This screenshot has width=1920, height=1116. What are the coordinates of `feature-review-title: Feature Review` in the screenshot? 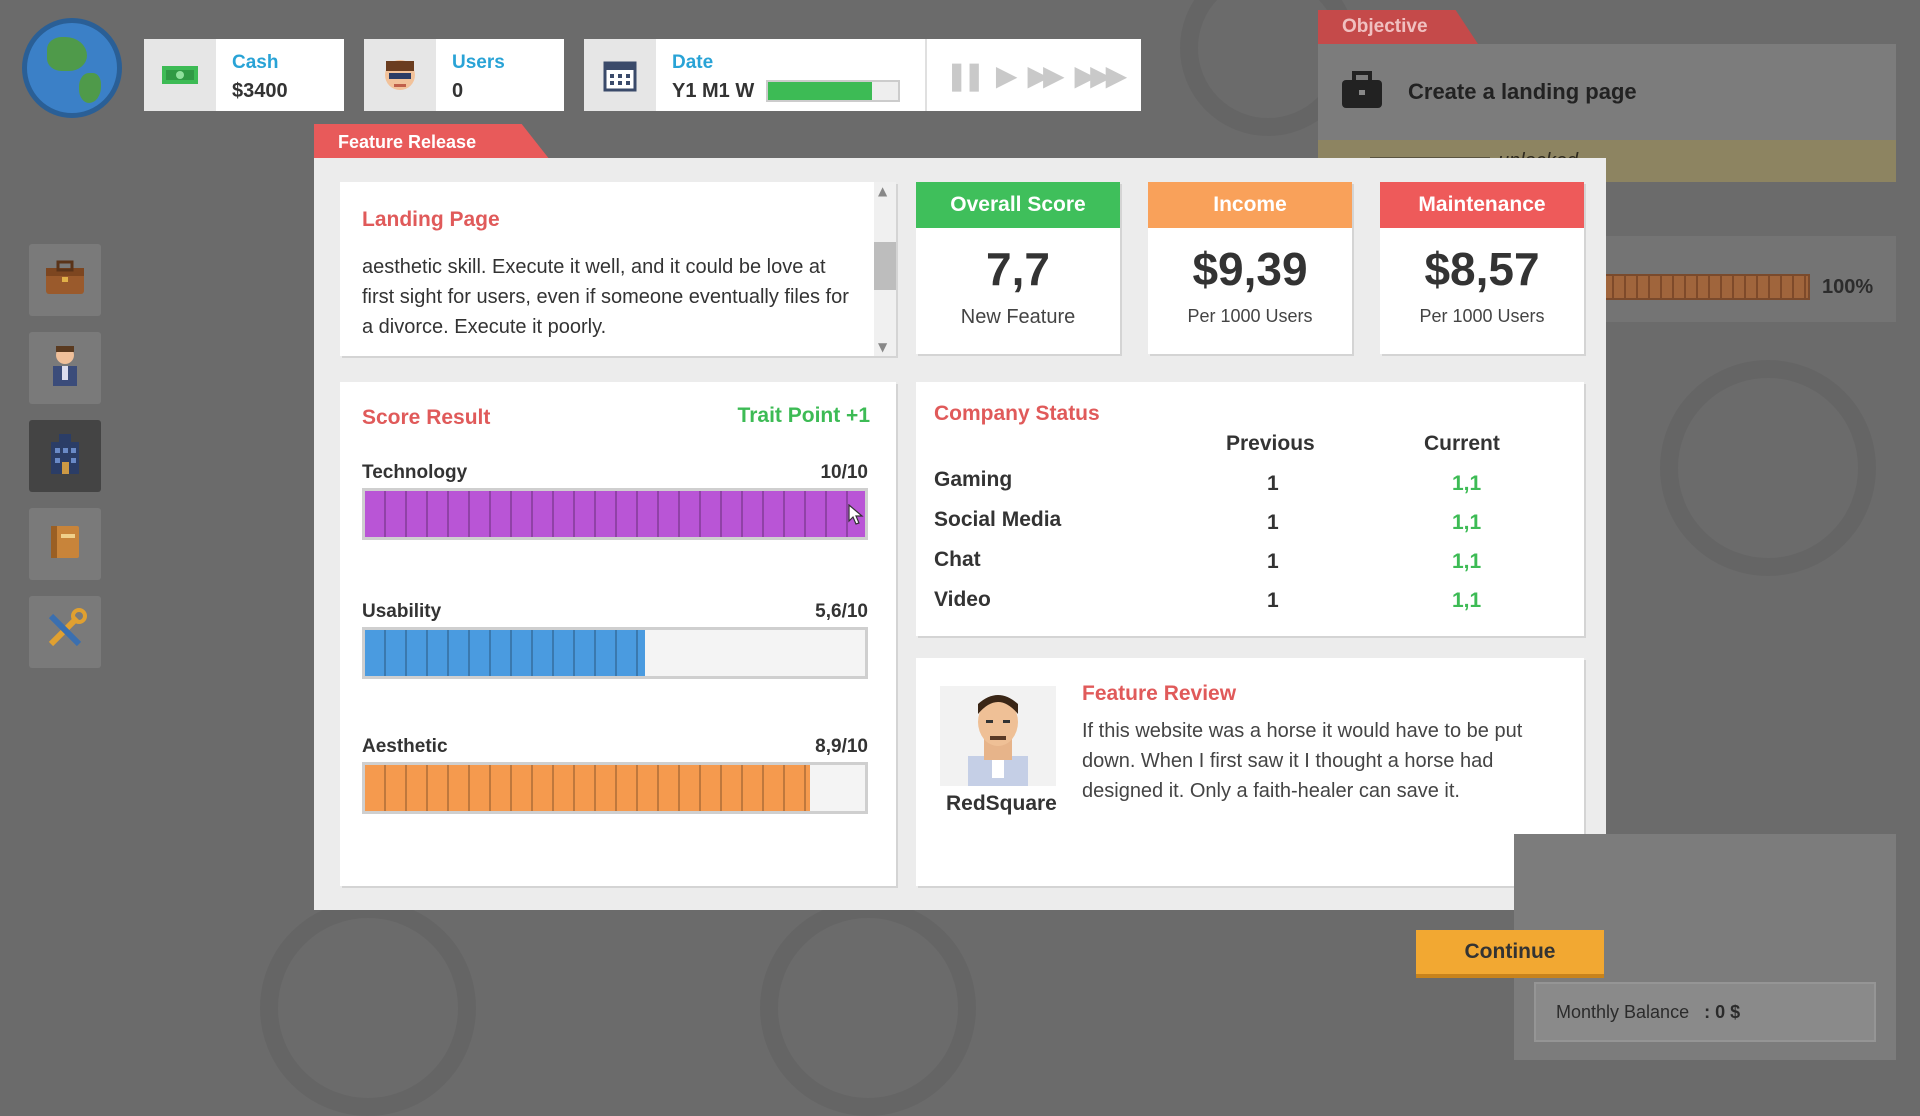 It's located at (1159, 693).